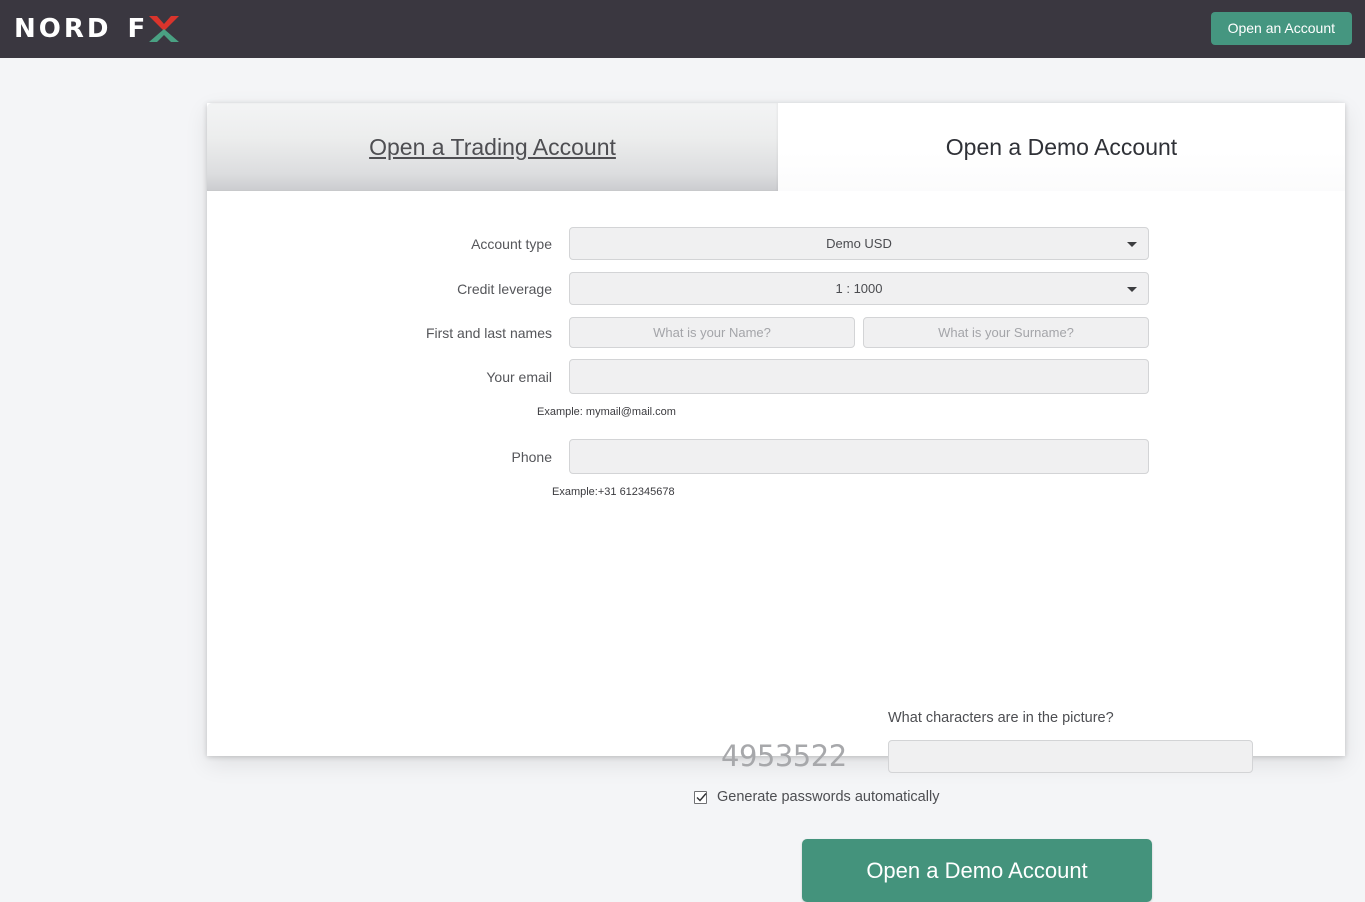 This screenshot has width=1365, height=902. What do you see at coordinates (712, 332) in the screenshot?
I see `first-name-input` at bounding box center [712, 332].